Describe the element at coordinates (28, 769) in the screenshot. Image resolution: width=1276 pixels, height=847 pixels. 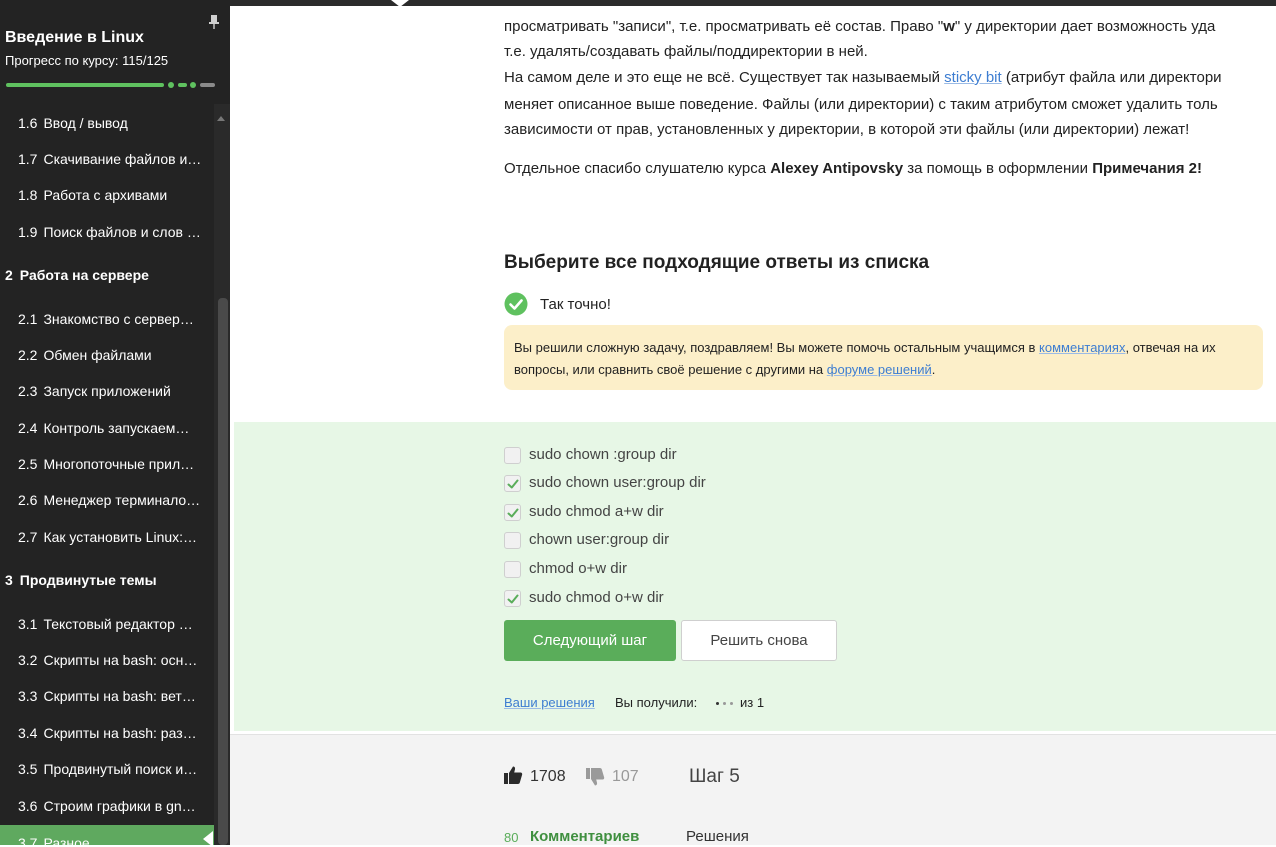
I see `lesson-number: 3.5` at that location.